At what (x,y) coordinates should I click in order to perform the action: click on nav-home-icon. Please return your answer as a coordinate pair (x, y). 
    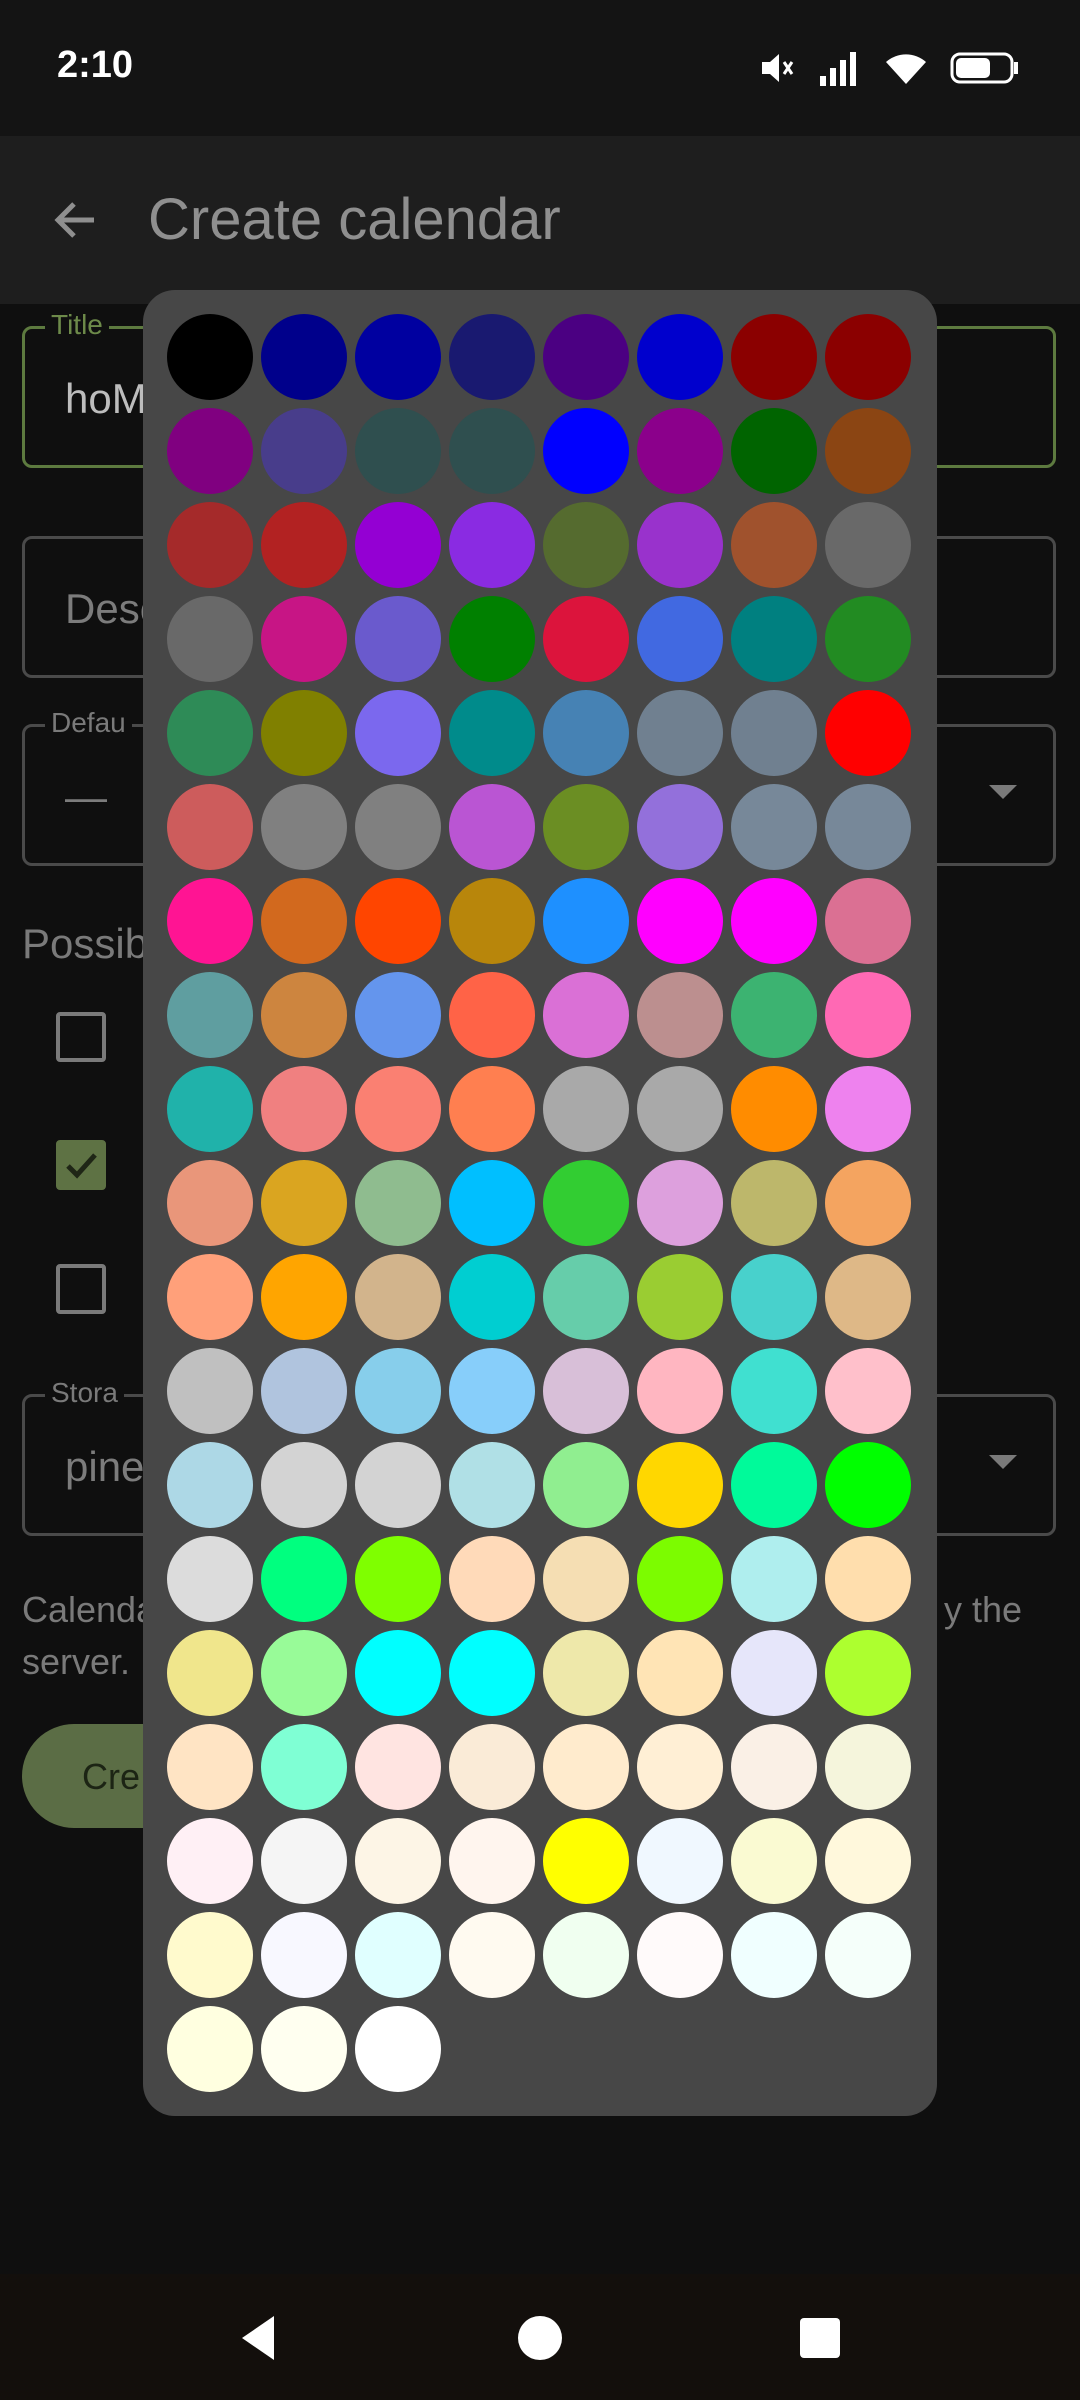
    Looking at the image, I should click on (540, 2338).